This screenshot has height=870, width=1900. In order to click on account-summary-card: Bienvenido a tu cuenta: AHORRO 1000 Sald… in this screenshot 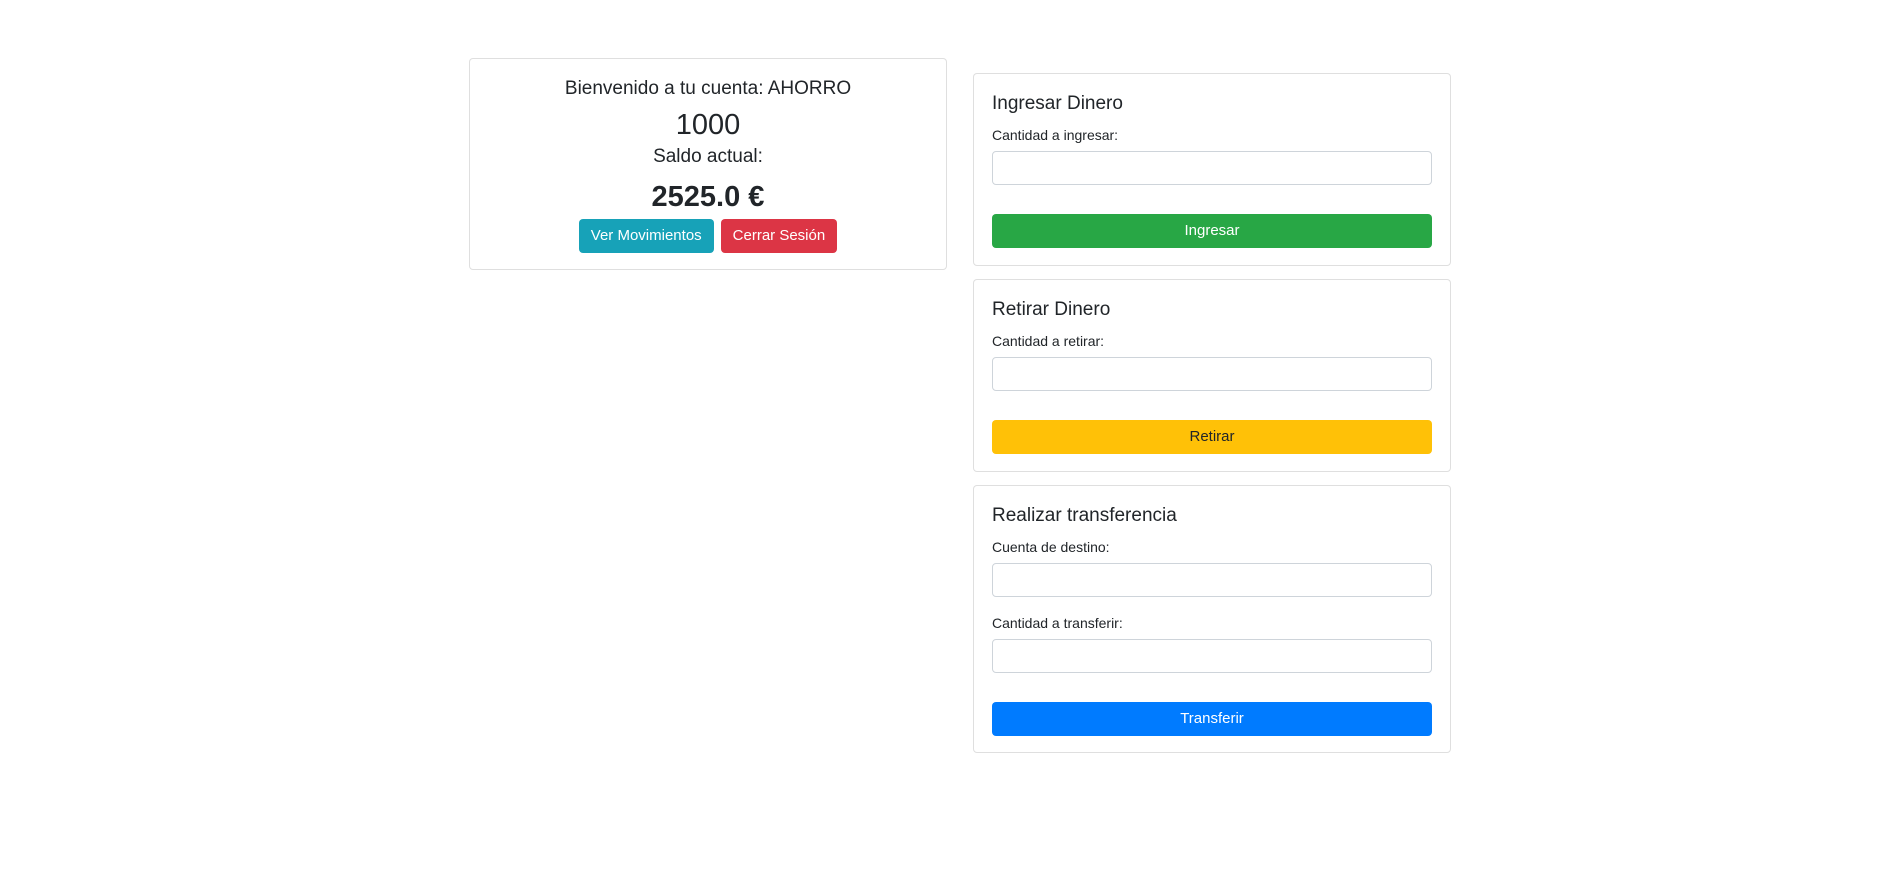, I will do `click(708, 164)`.